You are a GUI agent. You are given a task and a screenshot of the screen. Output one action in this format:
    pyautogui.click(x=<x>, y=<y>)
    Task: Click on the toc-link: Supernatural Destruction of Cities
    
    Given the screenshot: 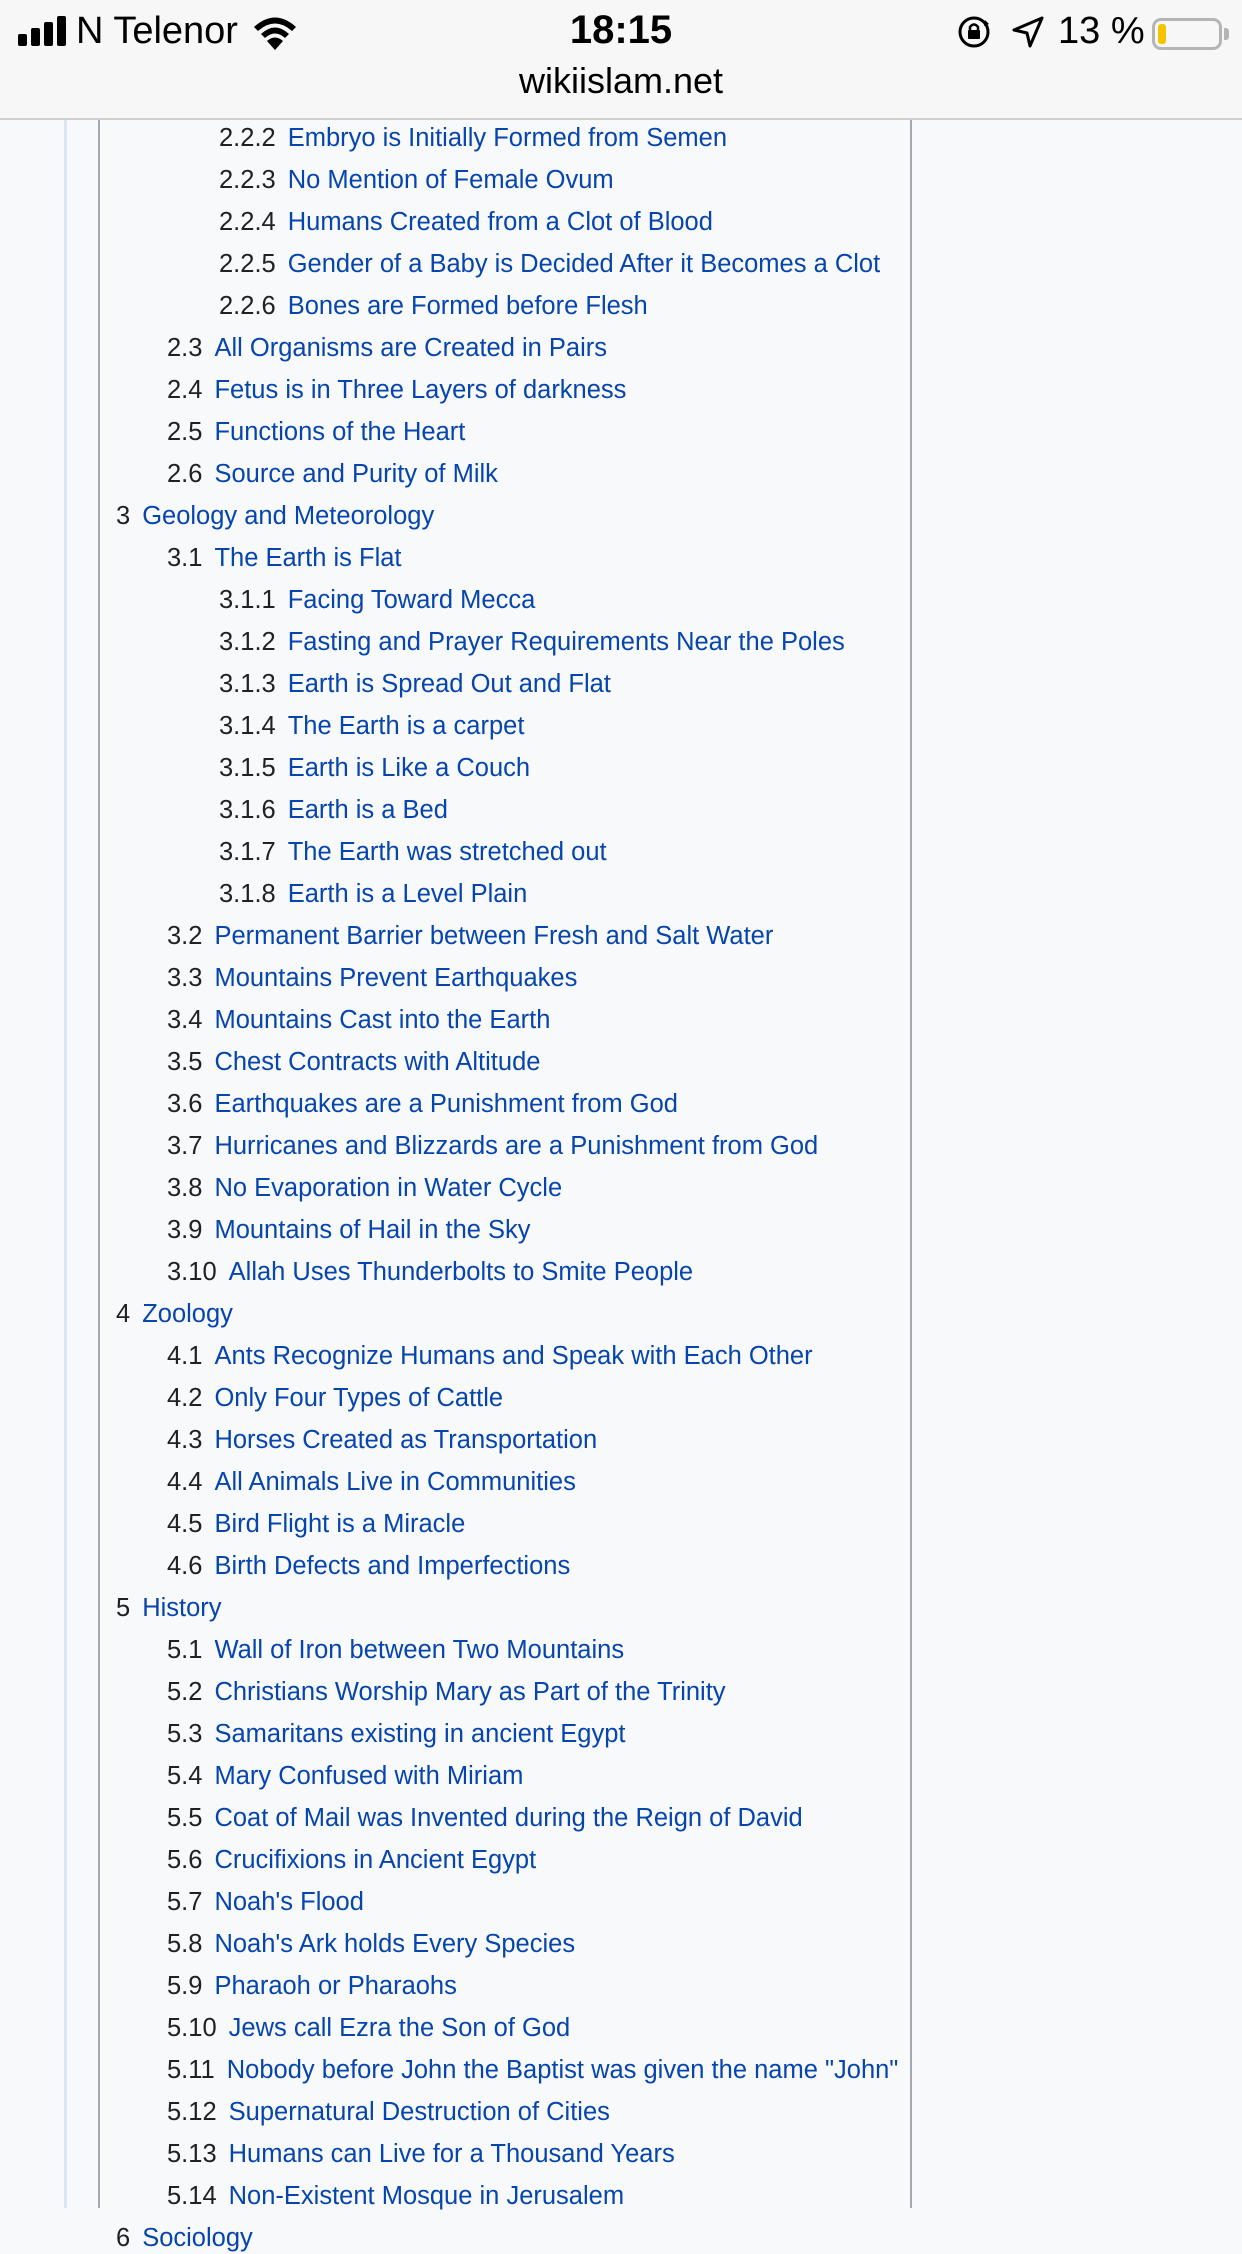 What is the action you would take?
    pyautogui.click(x=419, y=2112)
    